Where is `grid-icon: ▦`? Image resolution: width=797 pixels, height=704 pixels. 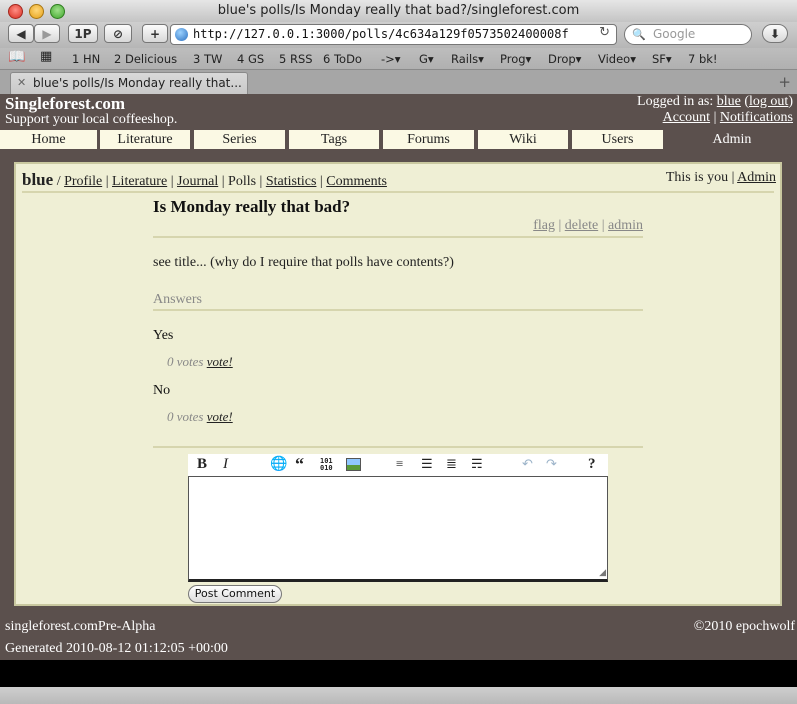
grid-icon: ▦ is located at coordinates (46, 56).